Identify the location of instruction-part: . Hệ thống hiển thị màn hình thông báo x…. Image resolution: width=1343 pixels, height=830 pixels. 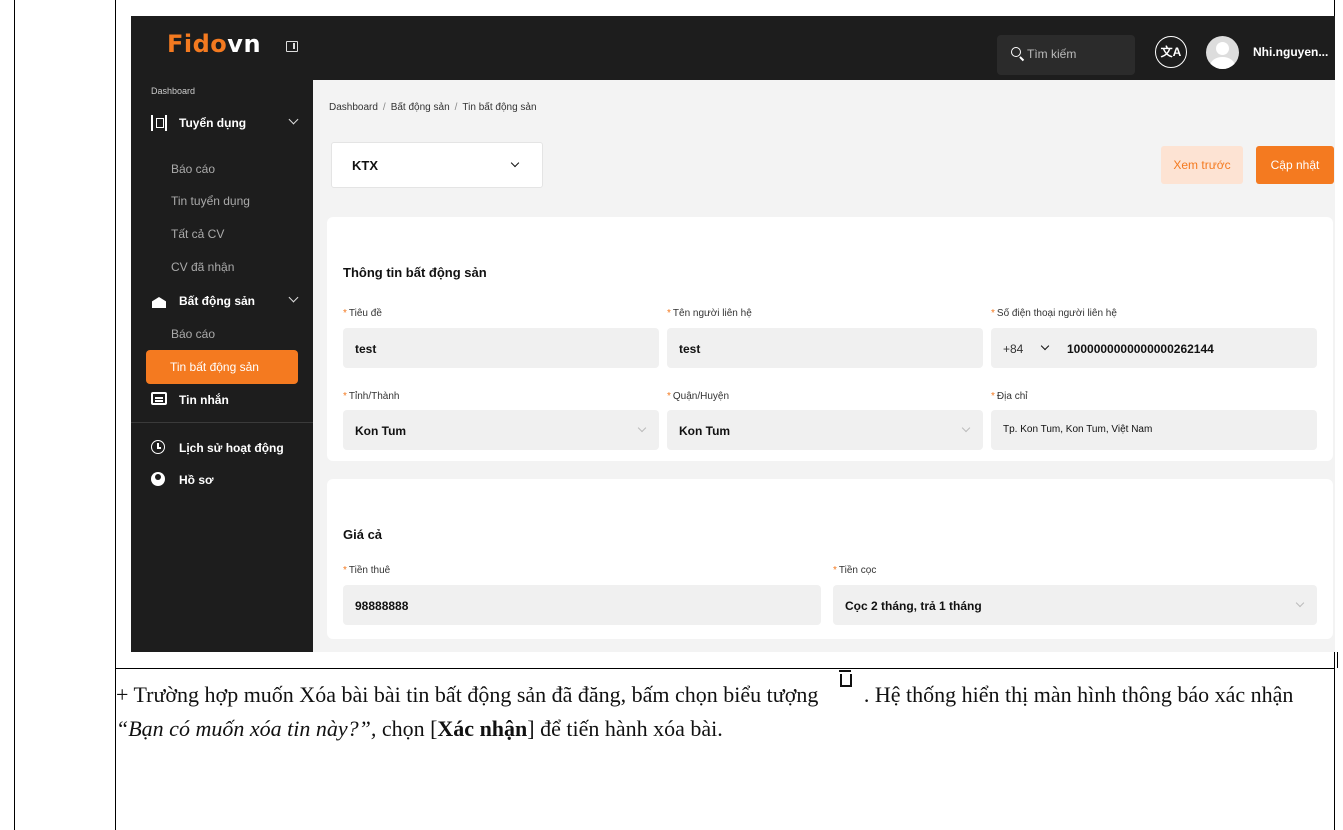
(1078, 694).